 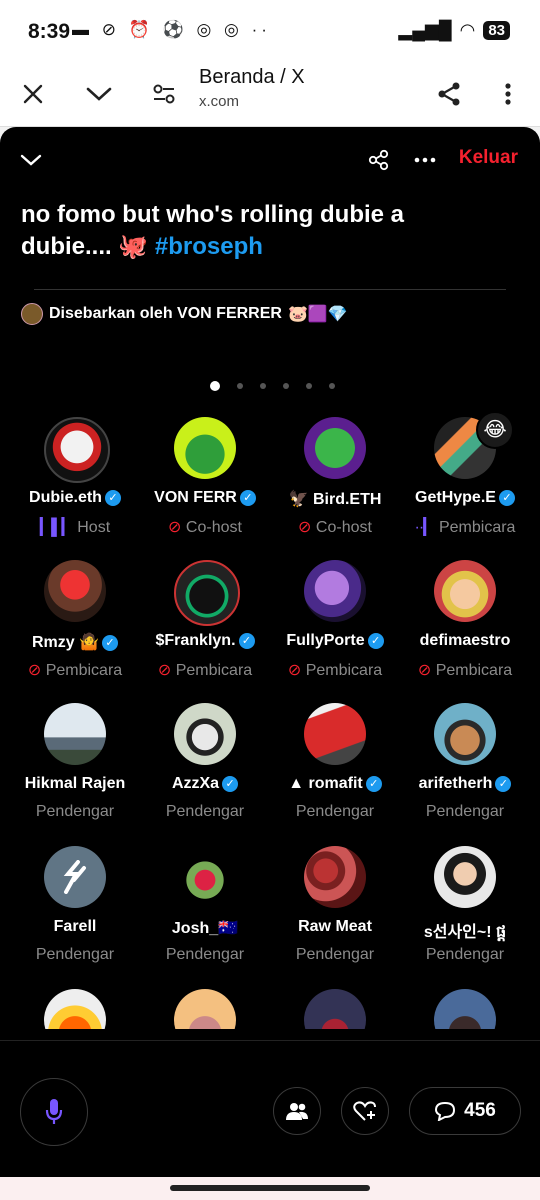 What do you see at coordinates (75, 487) in the screenshot?
I see `participant-card: Dubie.eth ✓ ▎▌▎ Host` at bounding box center [75, 487].